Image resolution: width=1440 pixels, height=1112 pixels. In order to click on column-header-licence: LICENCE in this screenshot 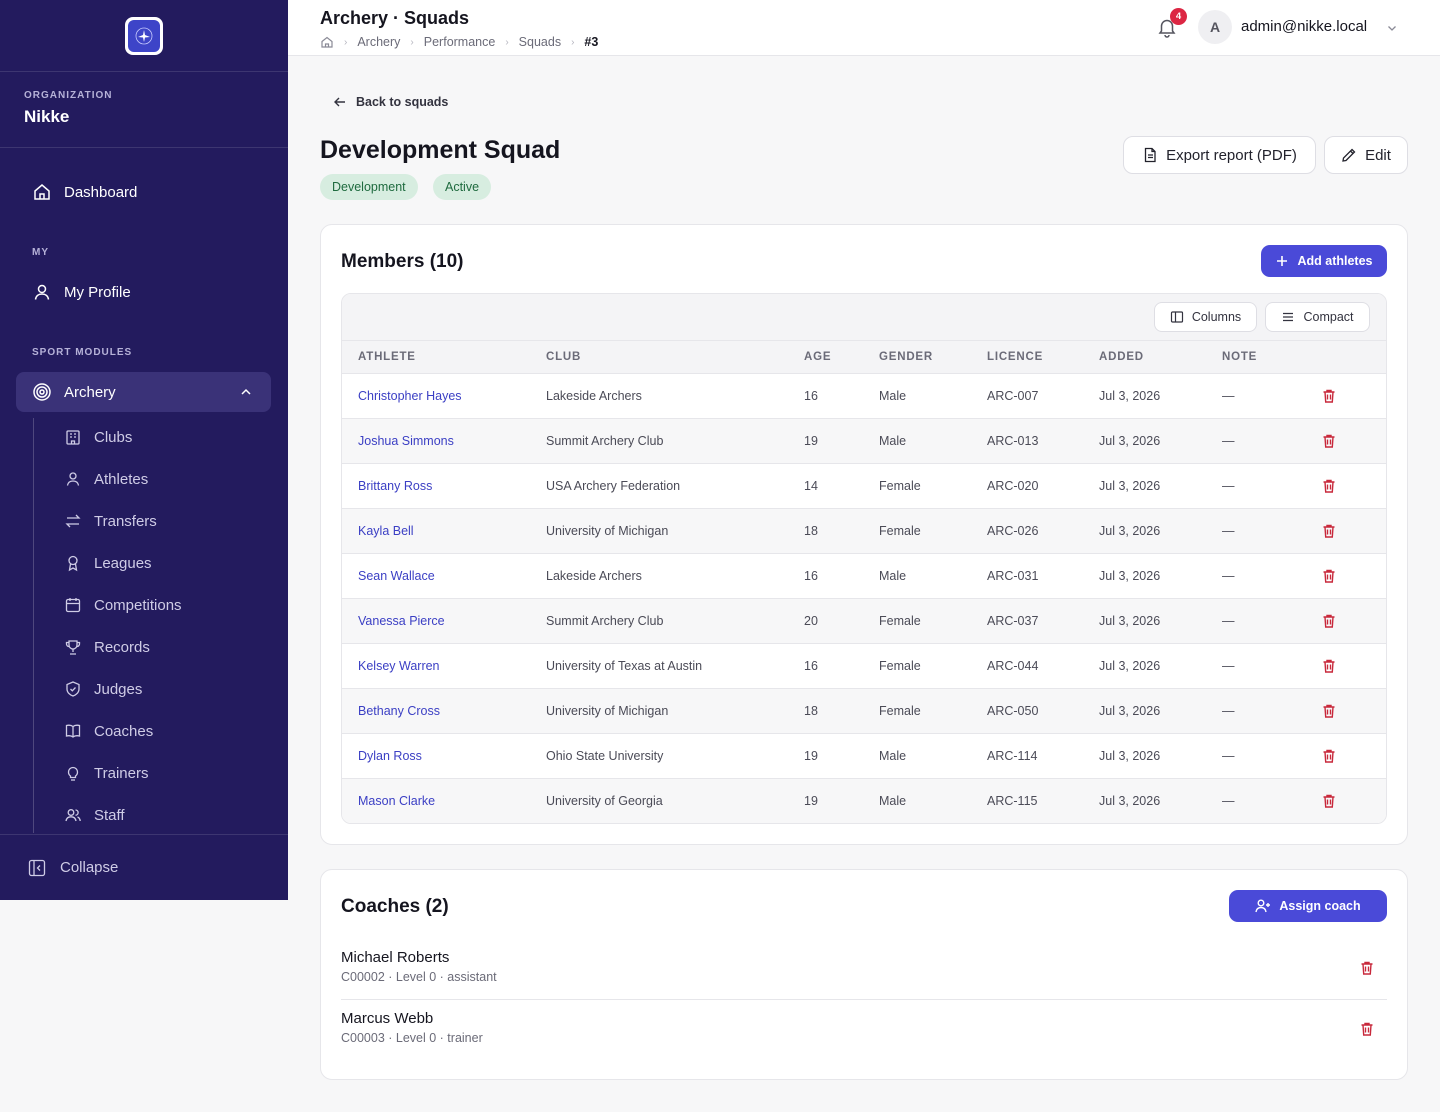, I will do `click(1015, 357)`.